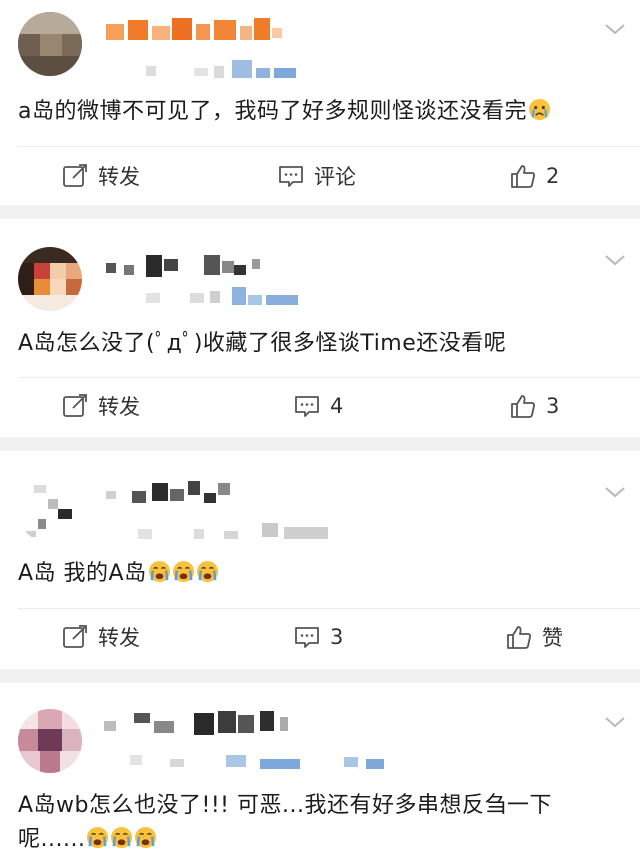  I want to click on comment-count: 3, so click(337, 637).